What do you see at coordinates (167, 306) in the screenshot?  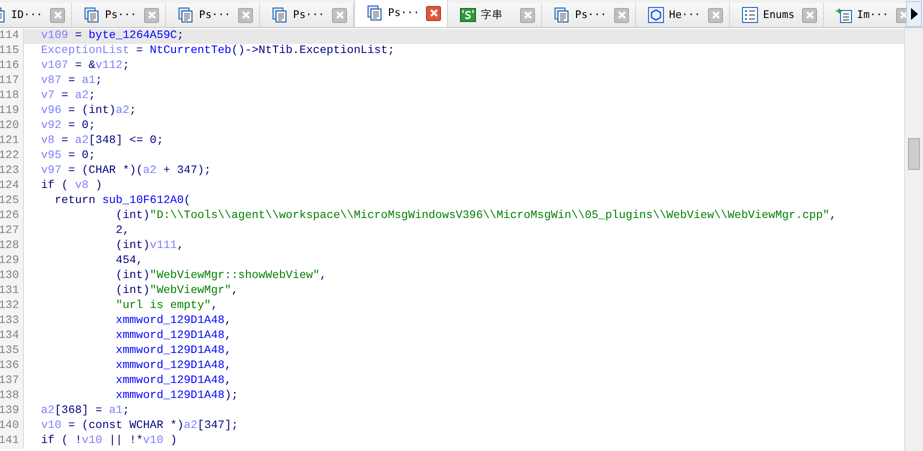 I see `code-line: "url is empty",` at bounding box center [167, 306].